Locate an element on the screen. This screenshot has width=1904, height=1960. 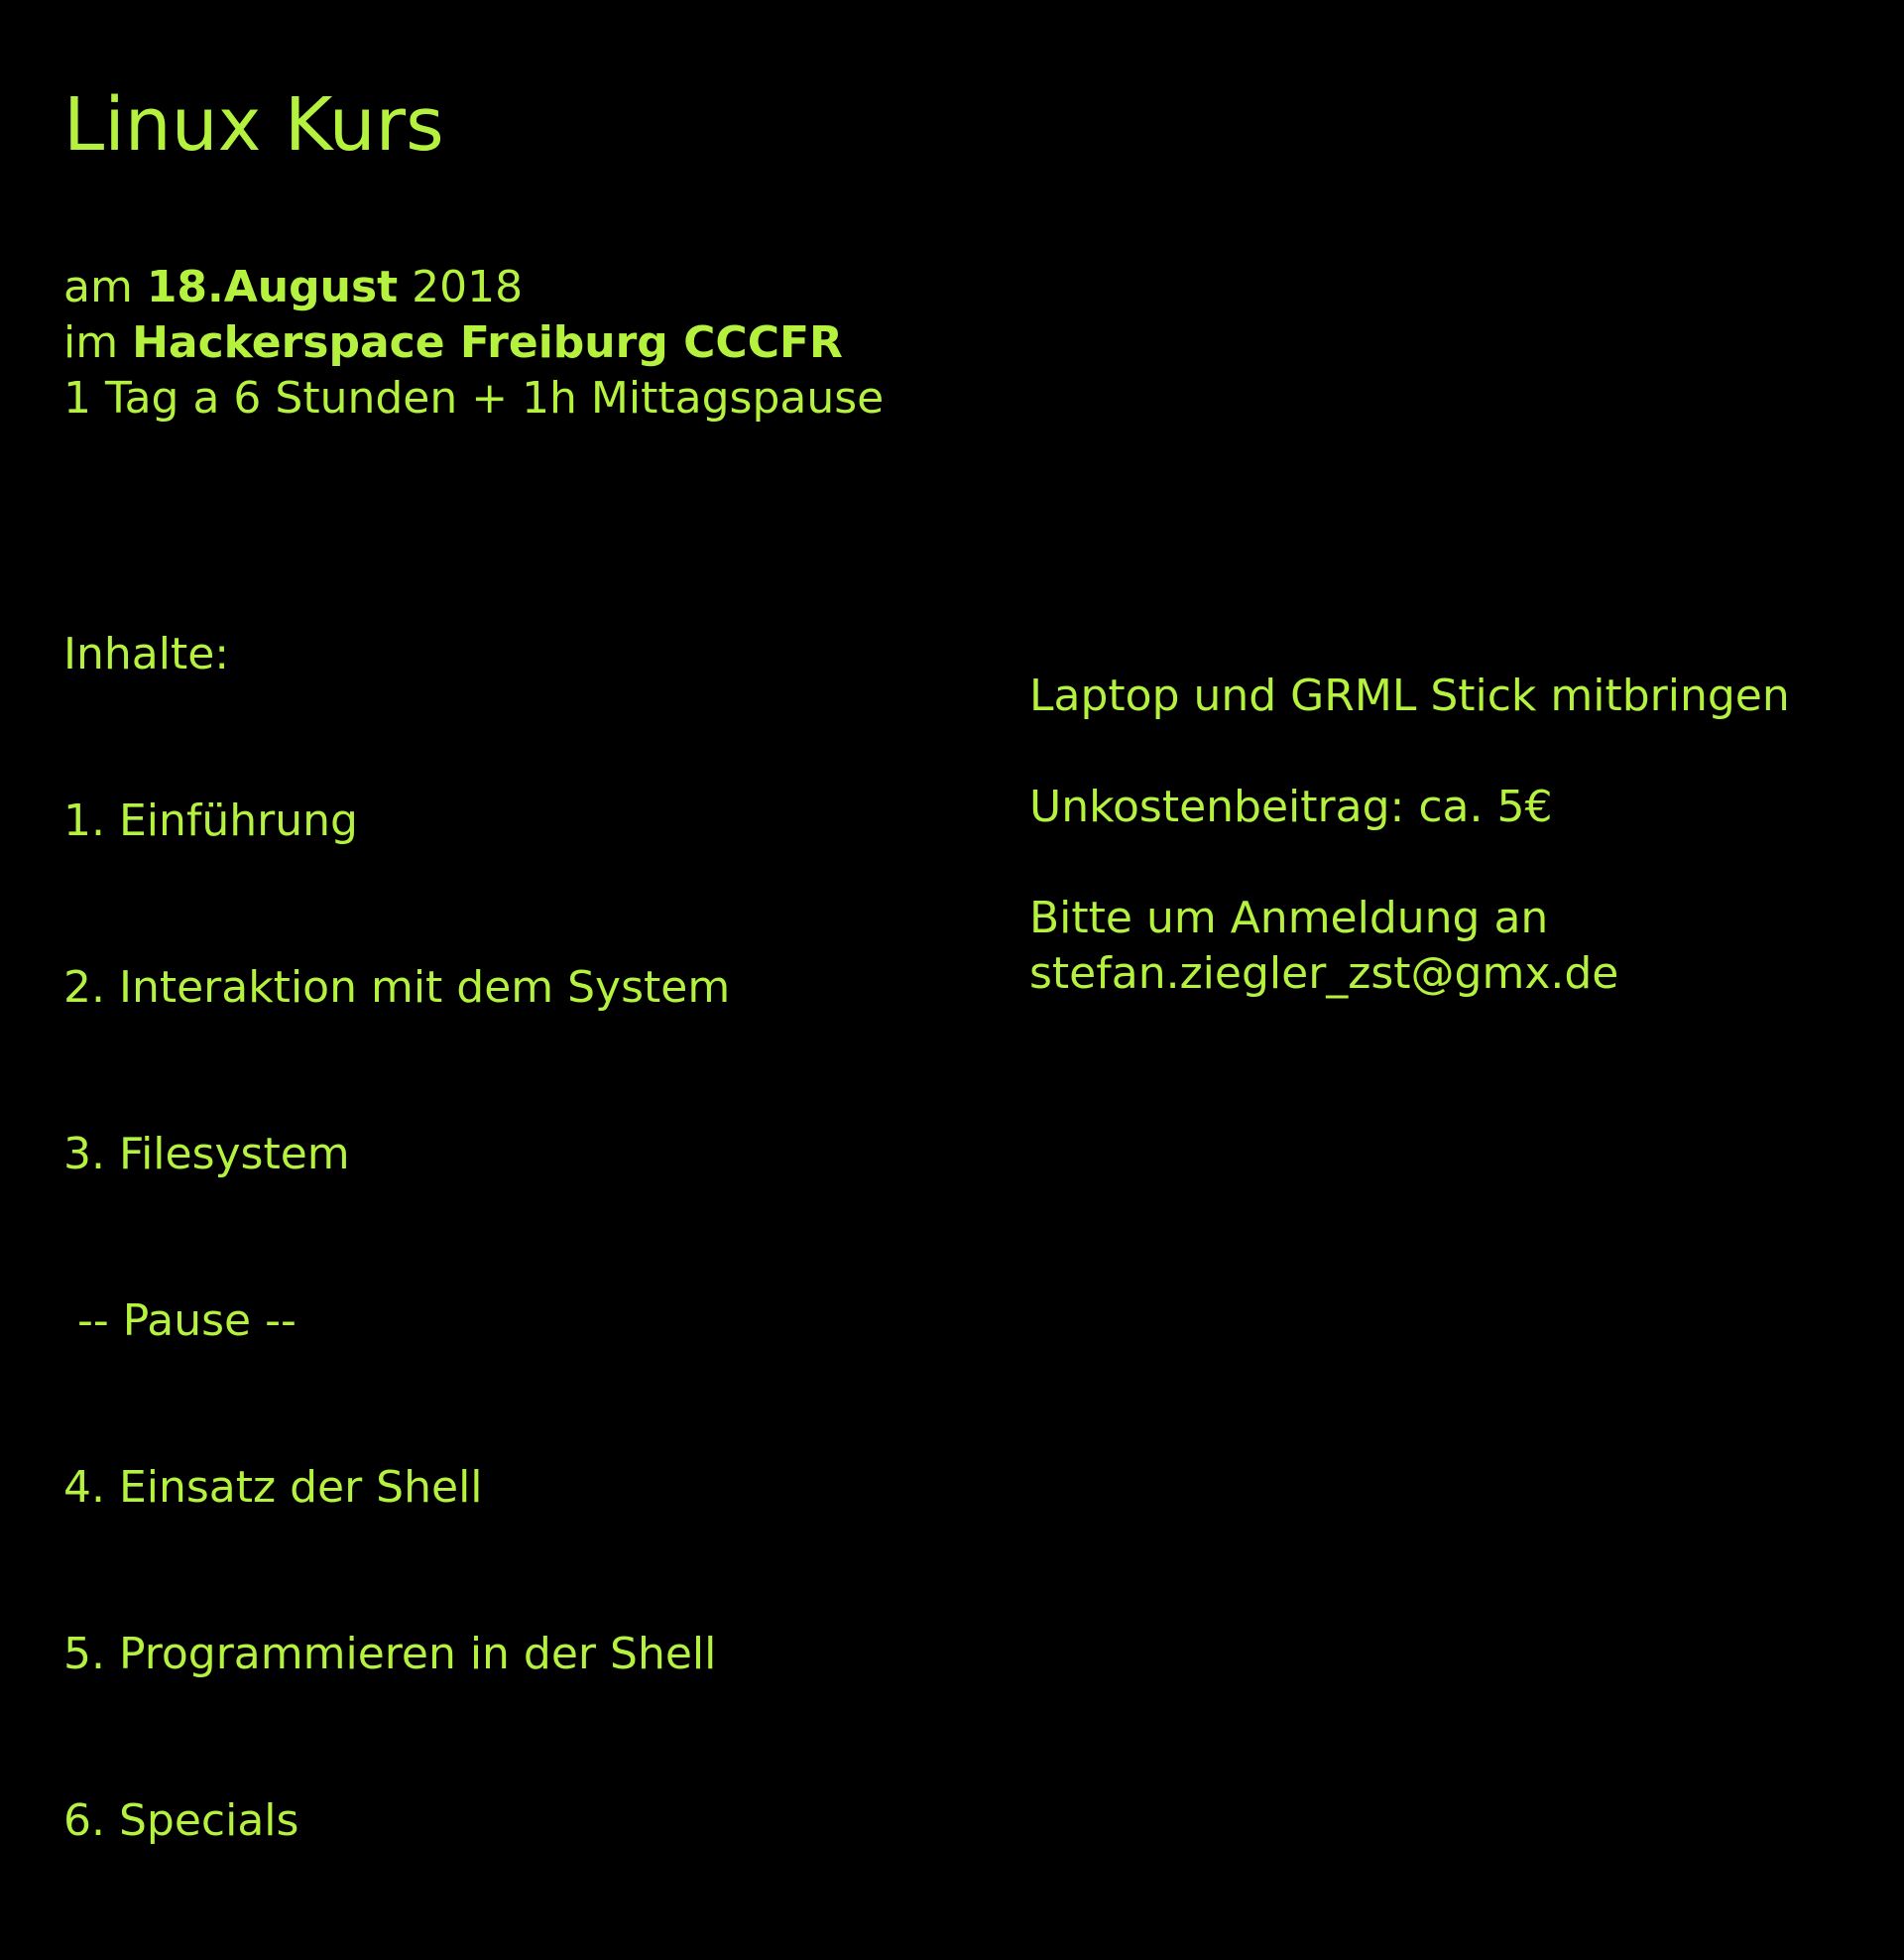
list-item: 6. Specials is located at coordinates (181, 1821).